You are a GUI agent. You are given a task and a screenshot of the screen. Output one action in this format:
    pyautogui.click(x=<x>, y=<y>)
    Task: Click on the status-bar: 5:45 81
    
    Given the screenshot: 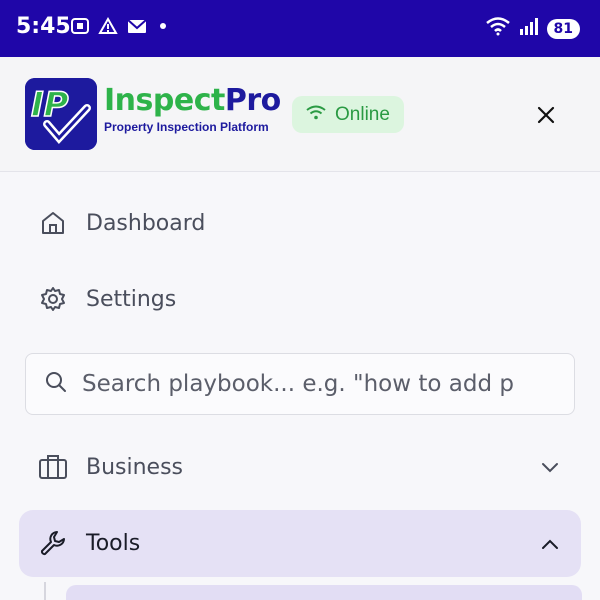 What is the action you would take?
    pyautogui.click(x=300, y=28)
    